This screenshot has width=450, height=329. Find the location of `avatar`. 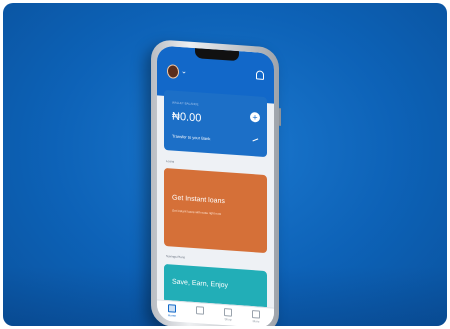

avatar is located at coordinates (173, 71).